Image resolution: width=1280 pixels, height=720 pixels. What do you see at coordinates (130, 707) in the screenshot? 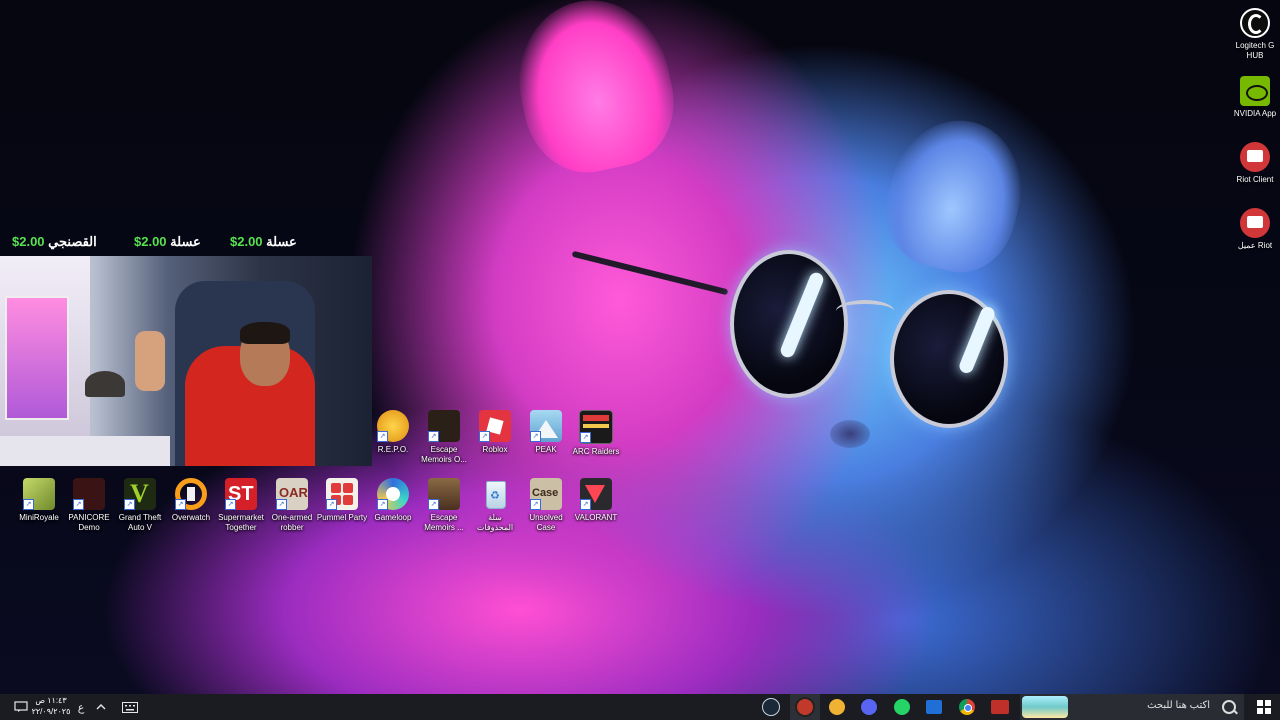
I see `keyboard-icon` at bounding box center [130, 707].